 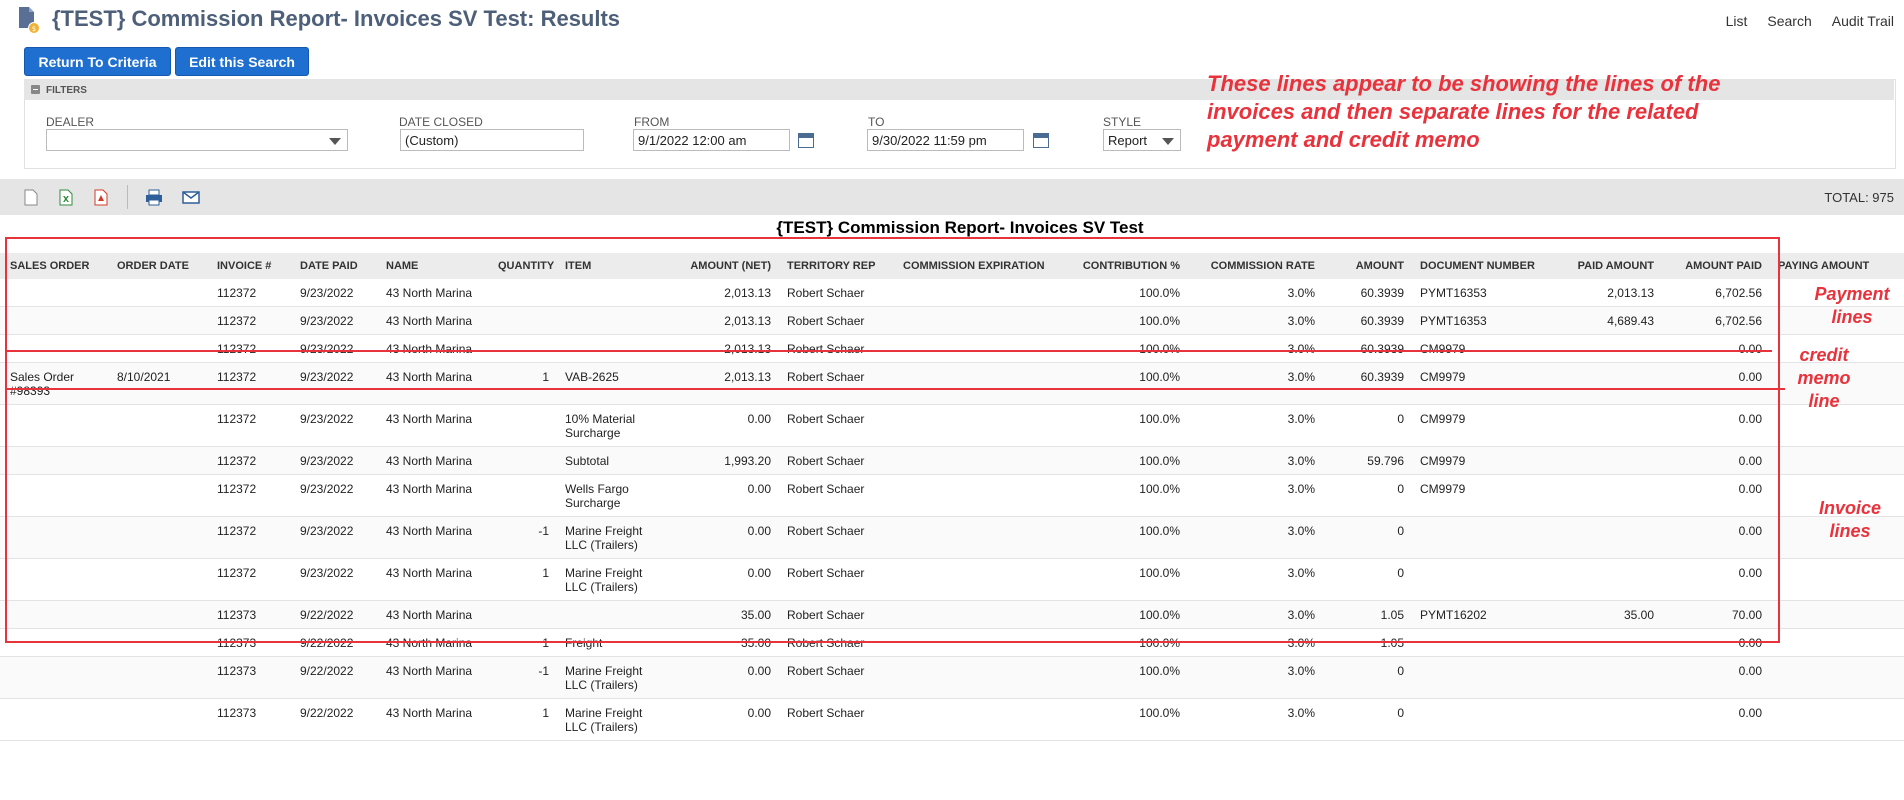 What do you see at coordinates (945, 140) in the screenshot?
I see `to-date-field: 9/30/2022 11:59 pm` at bounding box center [945, 140].